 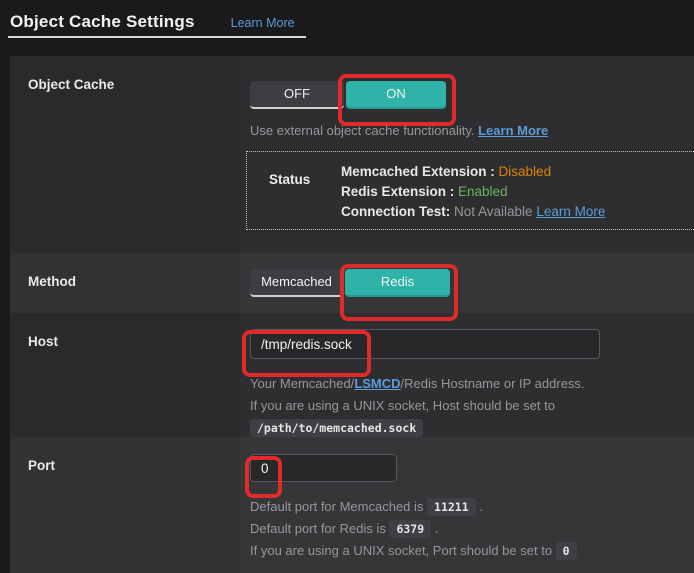 I want to click on status-line-redis: Redis Extension : Enabled, so click(x=424, y=191).